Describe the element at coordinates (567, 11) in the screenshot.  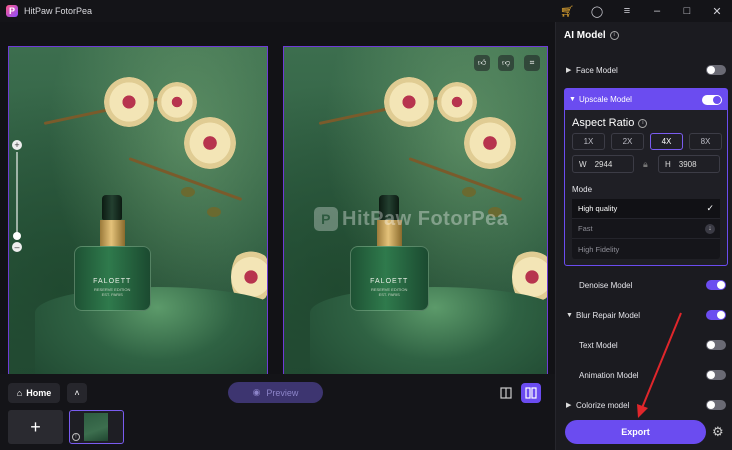
I see `cart-icon: 🛒︎` at that location.